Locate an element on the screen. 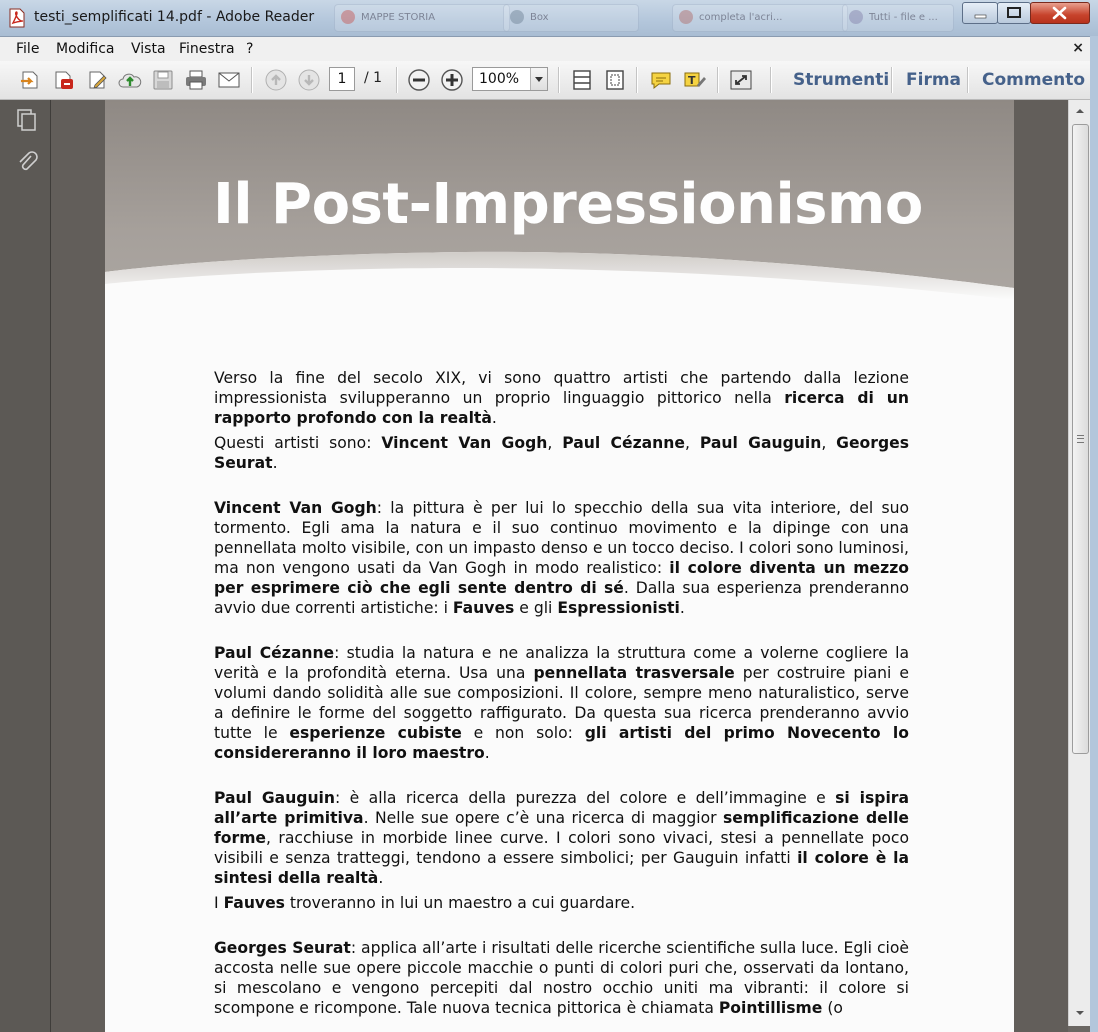 The image size is (1098, 1032). page-number-input: 1 is located at coordinates (342, 79).